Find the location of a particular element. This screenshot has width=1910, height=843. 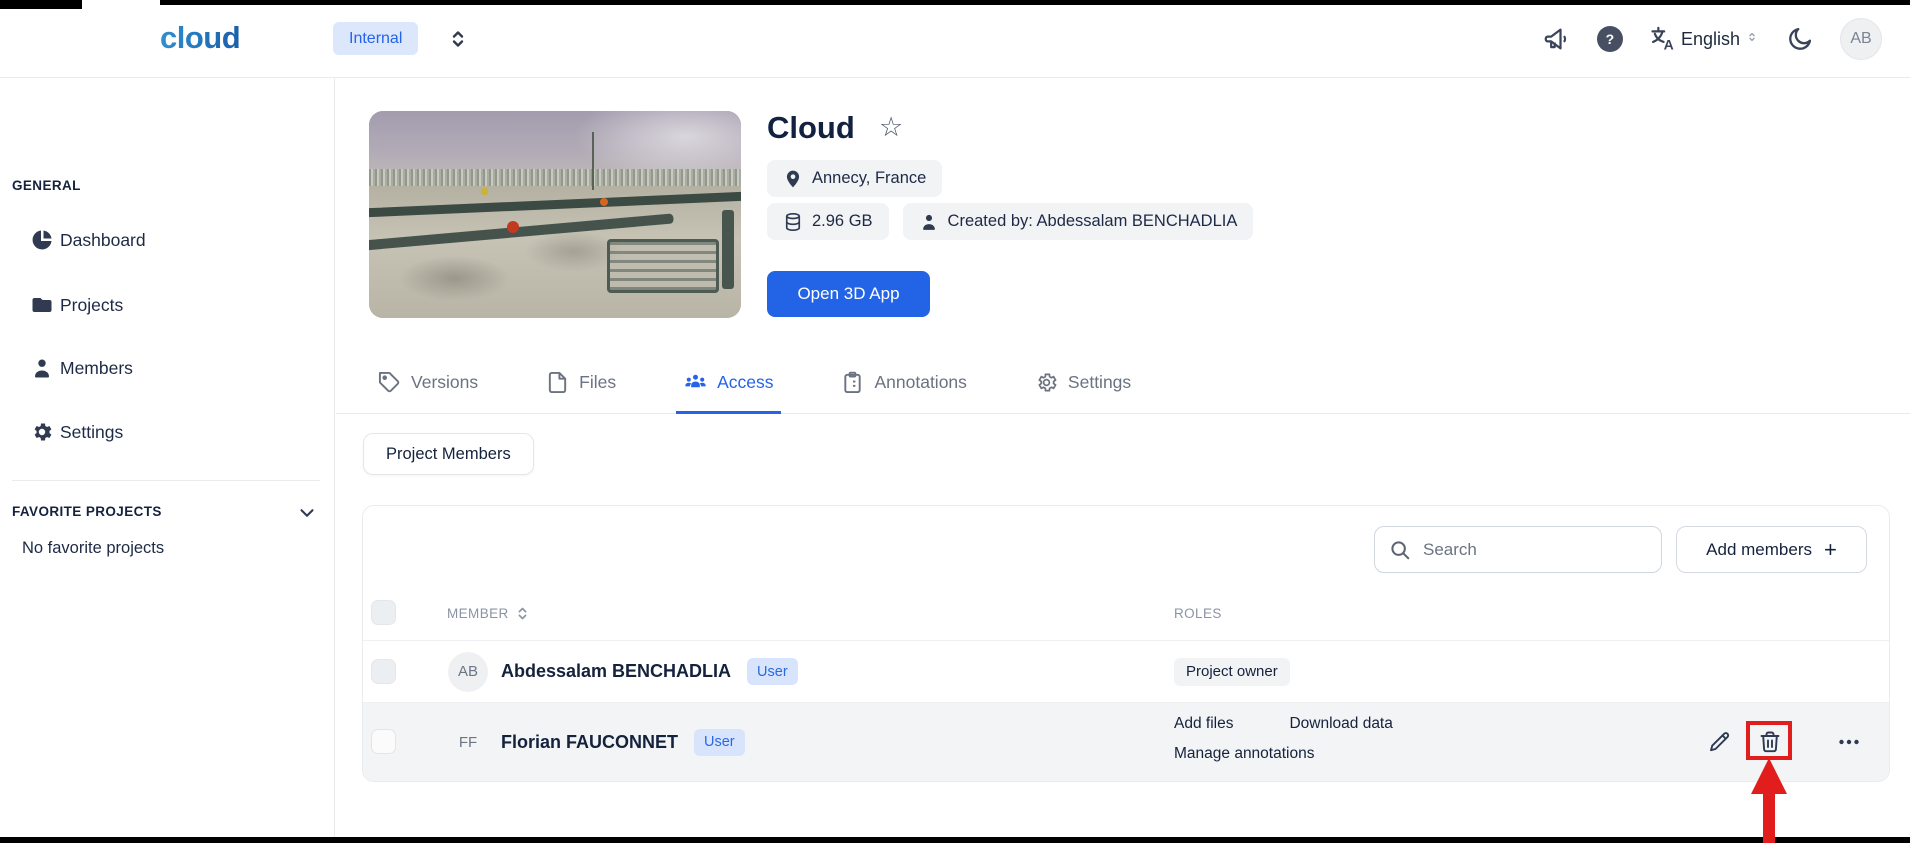

location-pin-icon is located at coordinates (793, 179).